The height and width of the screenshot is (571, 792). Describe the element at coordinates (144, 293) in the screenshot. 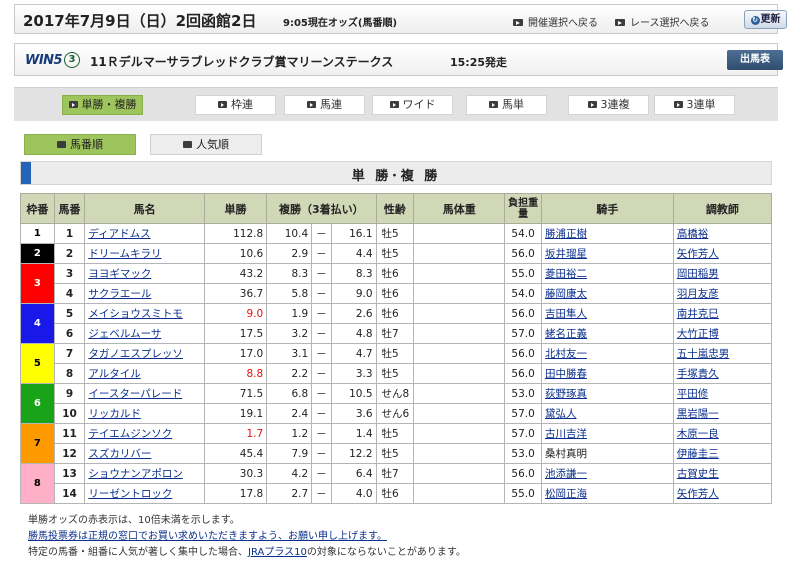

I see `horse-name-link: サクラエール` at that location.